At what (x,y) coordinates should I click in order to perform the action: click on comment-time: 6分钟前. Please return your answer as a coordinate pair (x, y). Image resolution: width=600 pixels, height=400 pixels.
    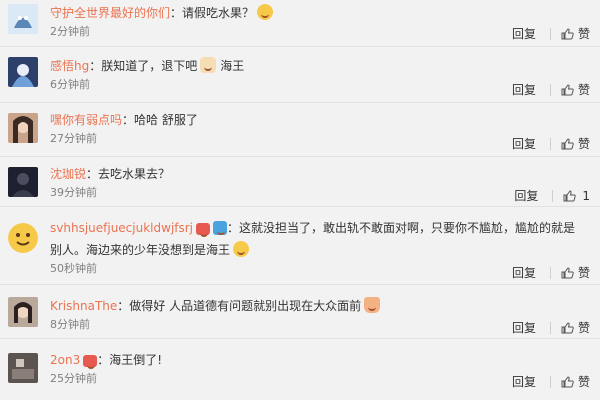
    Looking at the image, I should click on (70, 84).